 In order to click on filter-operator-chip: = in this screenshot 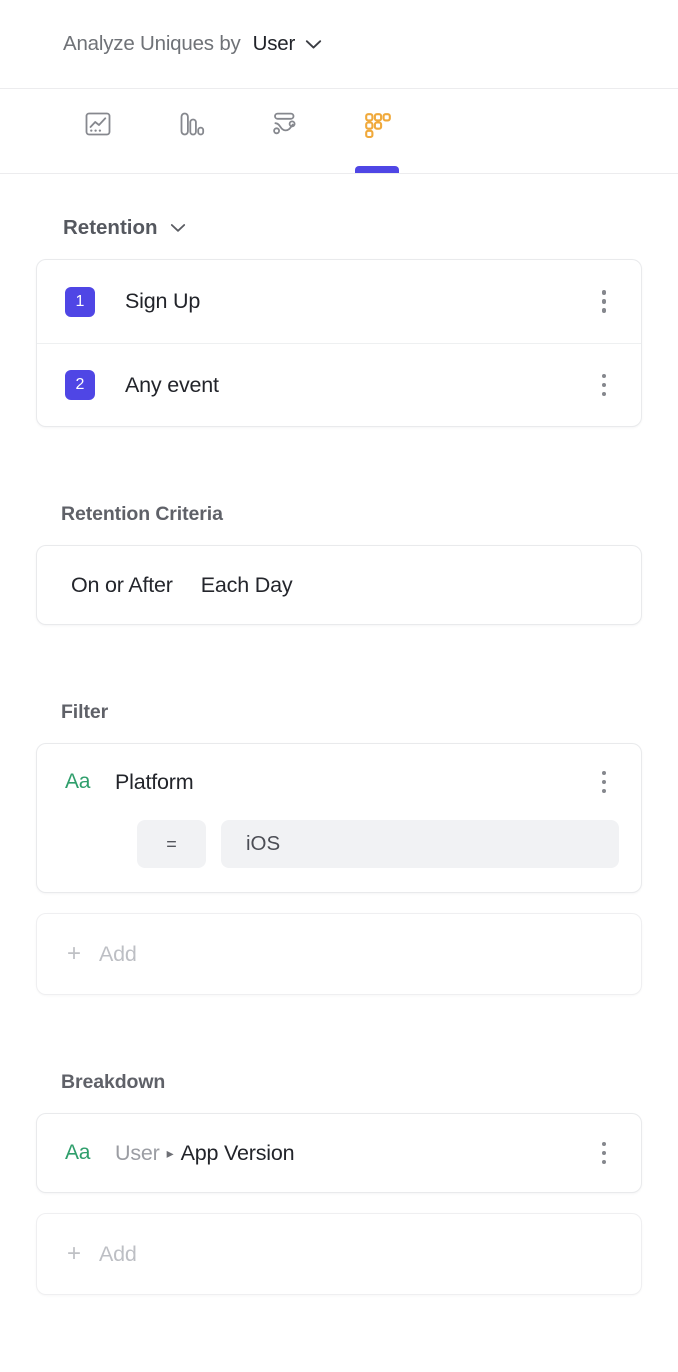, I will do `click(171, 844)`.